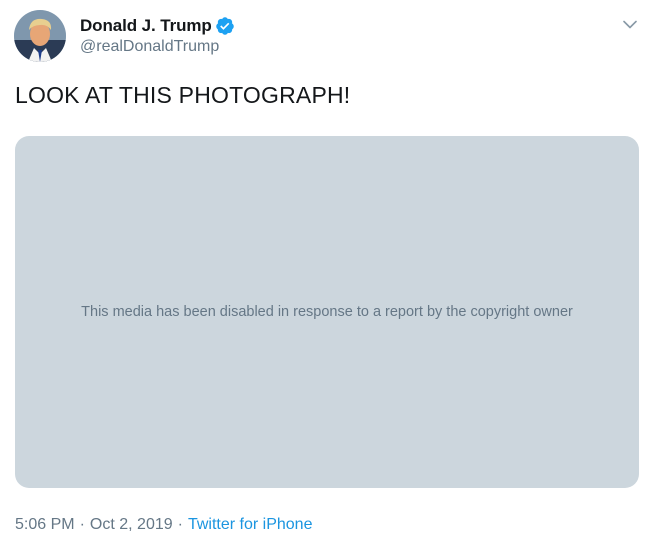  What do you see at coordinates (157, 47) in the screenshot?
I see `user-handle: @realDonaldTrump` at bounding box center [157, 47].